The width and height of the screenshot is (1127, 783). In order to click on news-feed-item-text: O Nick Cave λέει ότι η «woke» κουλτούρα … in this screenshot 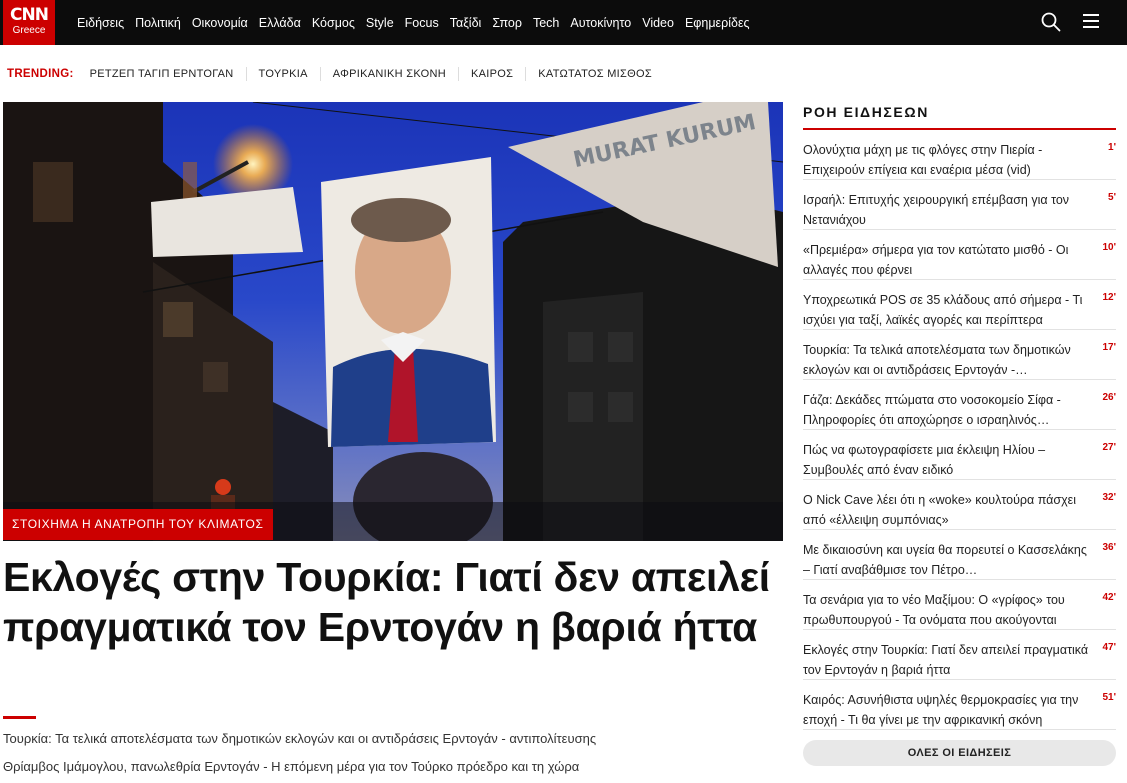, I will do `click(948, 510)`.